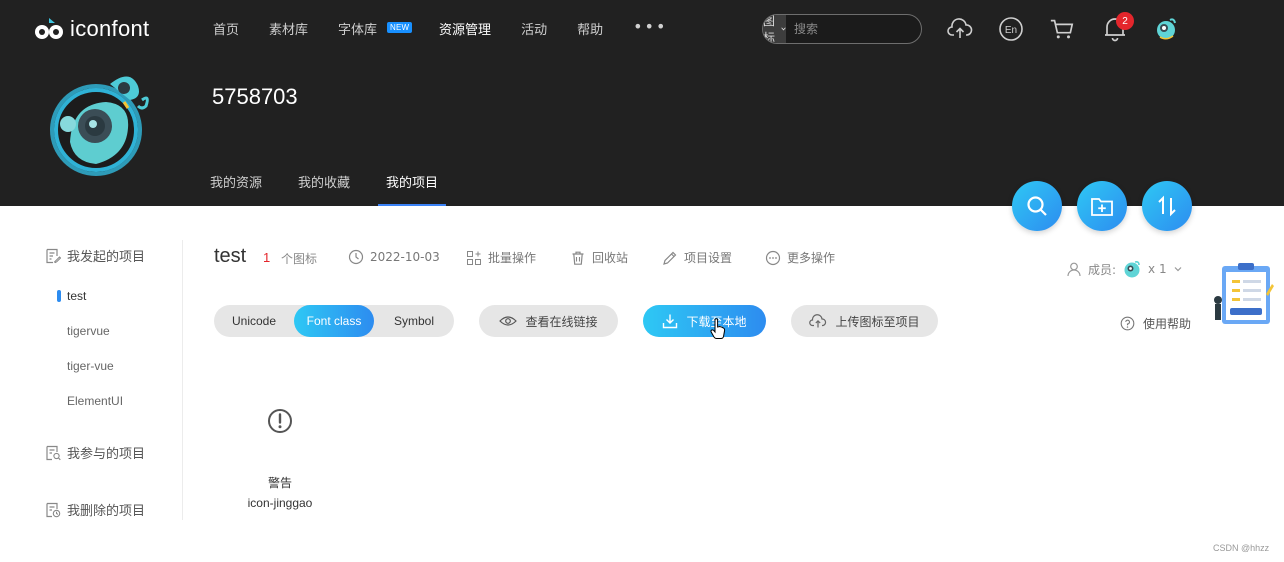 This screenshot has width=1284, height=562. What do you see at coordinates (708, 258) in the screenshot?
I see `project-settings-label: 项目设置` at bounding box center [708, 258].